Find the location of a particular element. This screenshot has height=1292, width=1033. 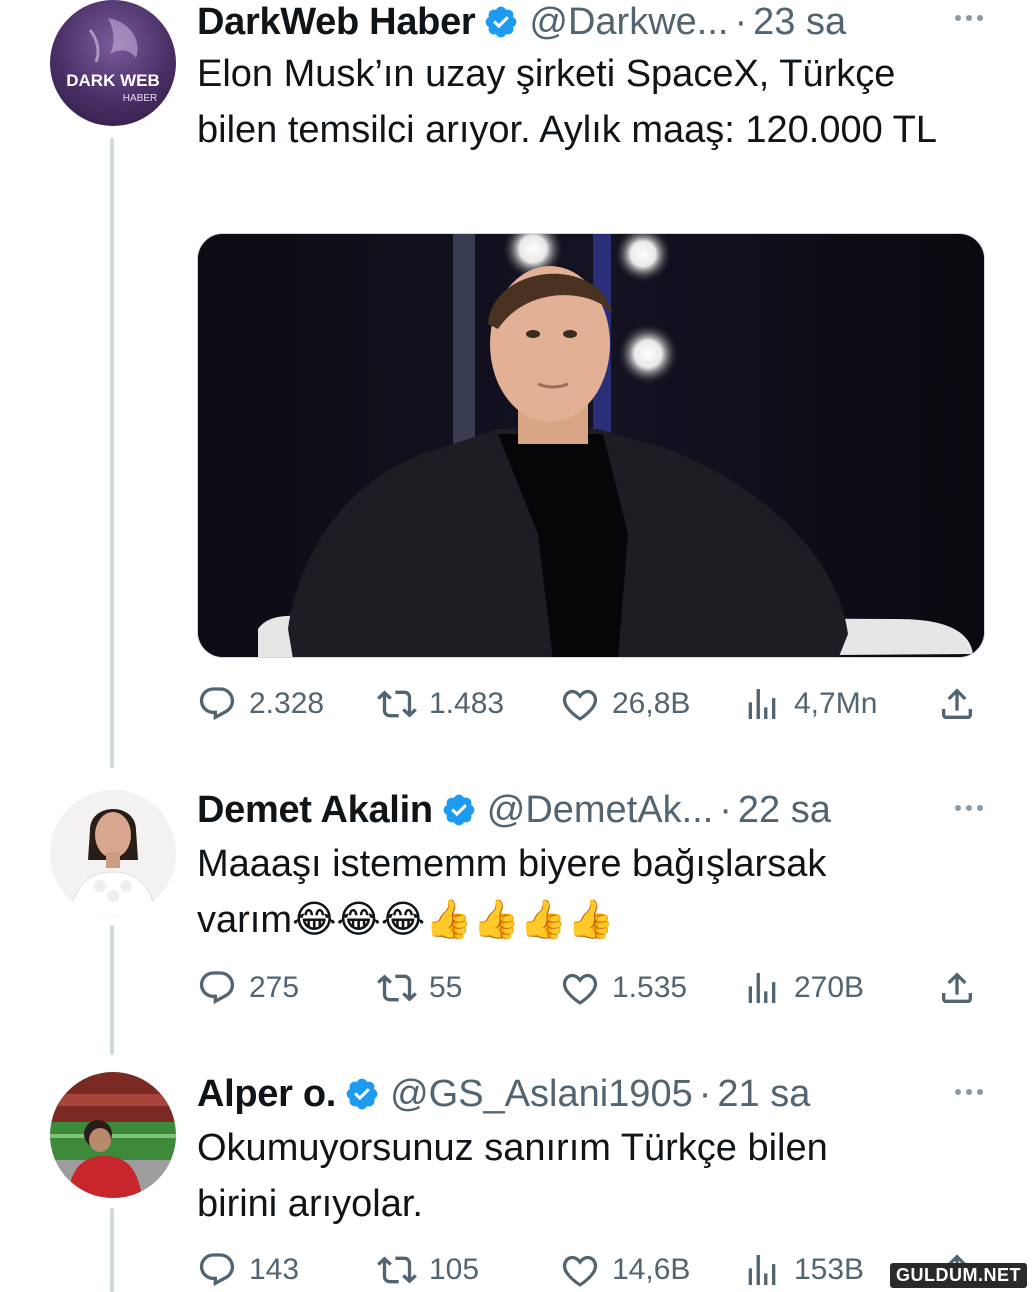

display-name: Alper o. is located at coordinates (266, 1094).